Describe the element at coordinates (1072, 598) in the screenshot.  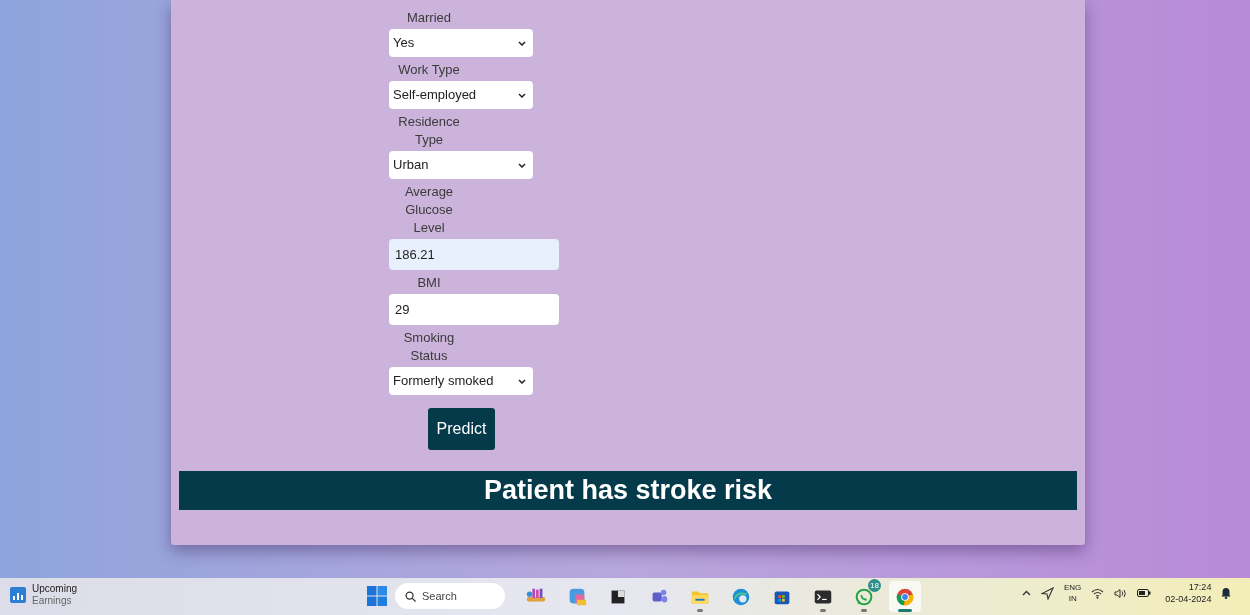
I see `region-label: IN` at that location.